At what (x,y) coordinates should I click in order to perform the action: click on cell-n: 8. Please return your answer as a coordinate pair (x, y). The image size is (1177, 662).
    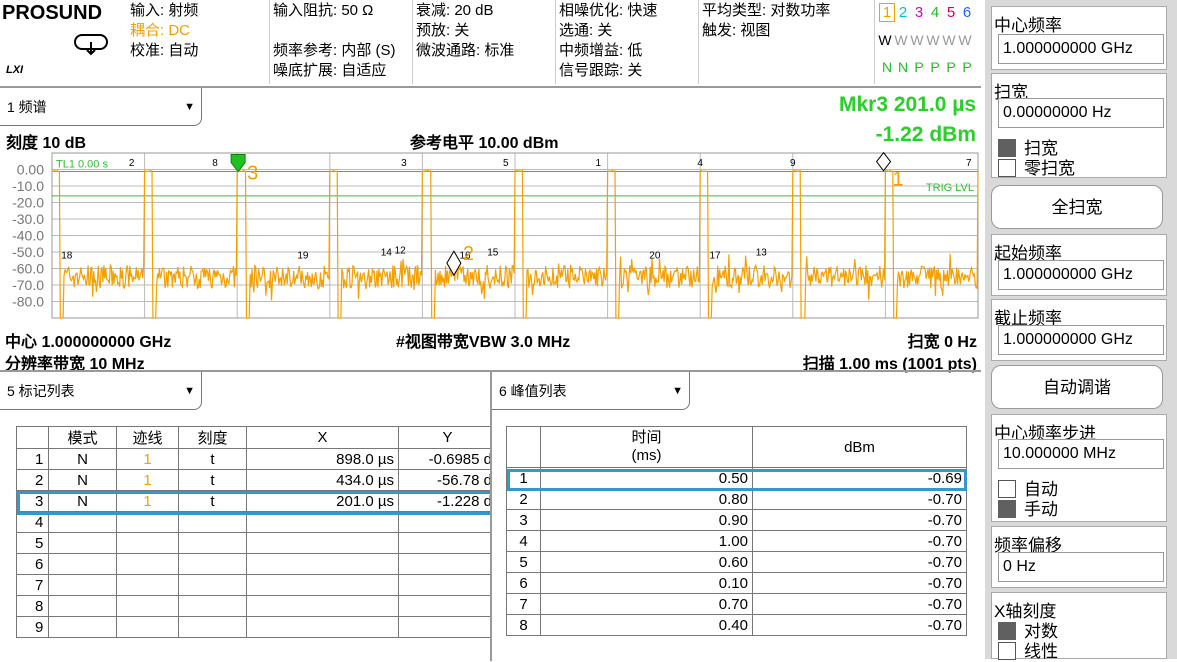
    Looking at the image, I should click on (523, 625).